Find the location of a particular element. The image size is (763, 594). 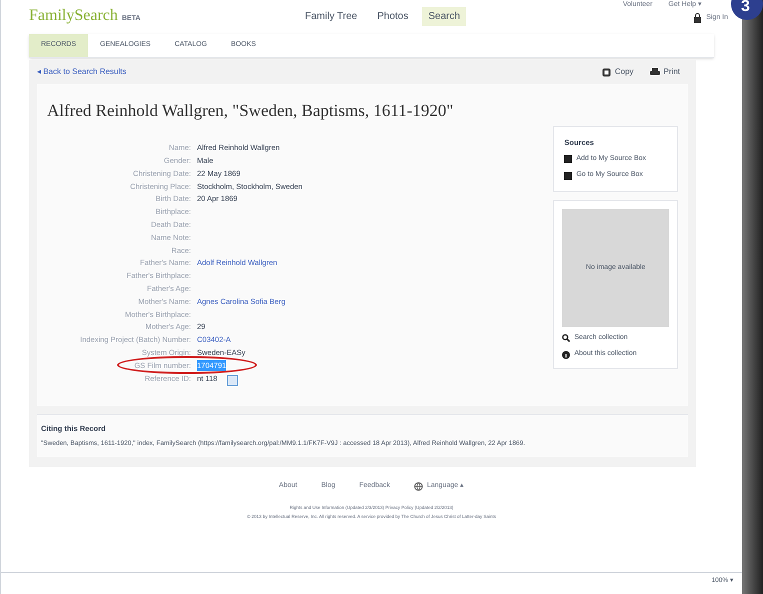

nav-link: Search is located at coordinates (444, 16).